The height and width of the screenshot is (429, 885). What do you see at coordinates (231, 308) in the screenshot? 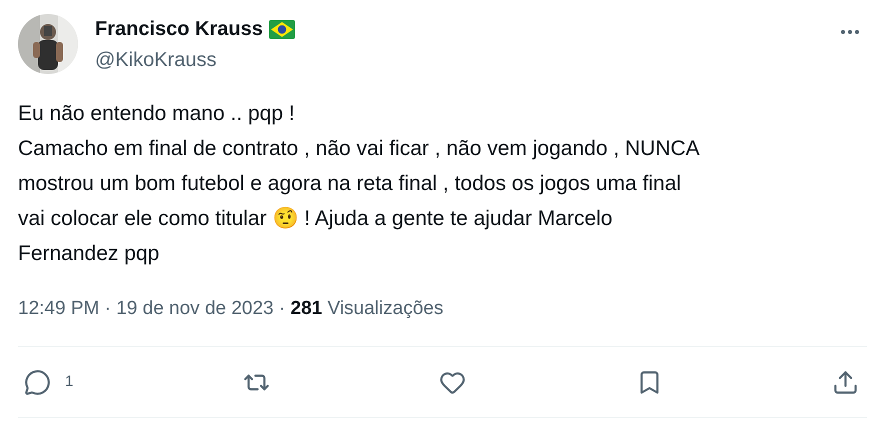
I see `tweet-meta: 12:49 PM · 19 de nov de 2023 · 281 Visualizações` at bounding box center [231, 308].